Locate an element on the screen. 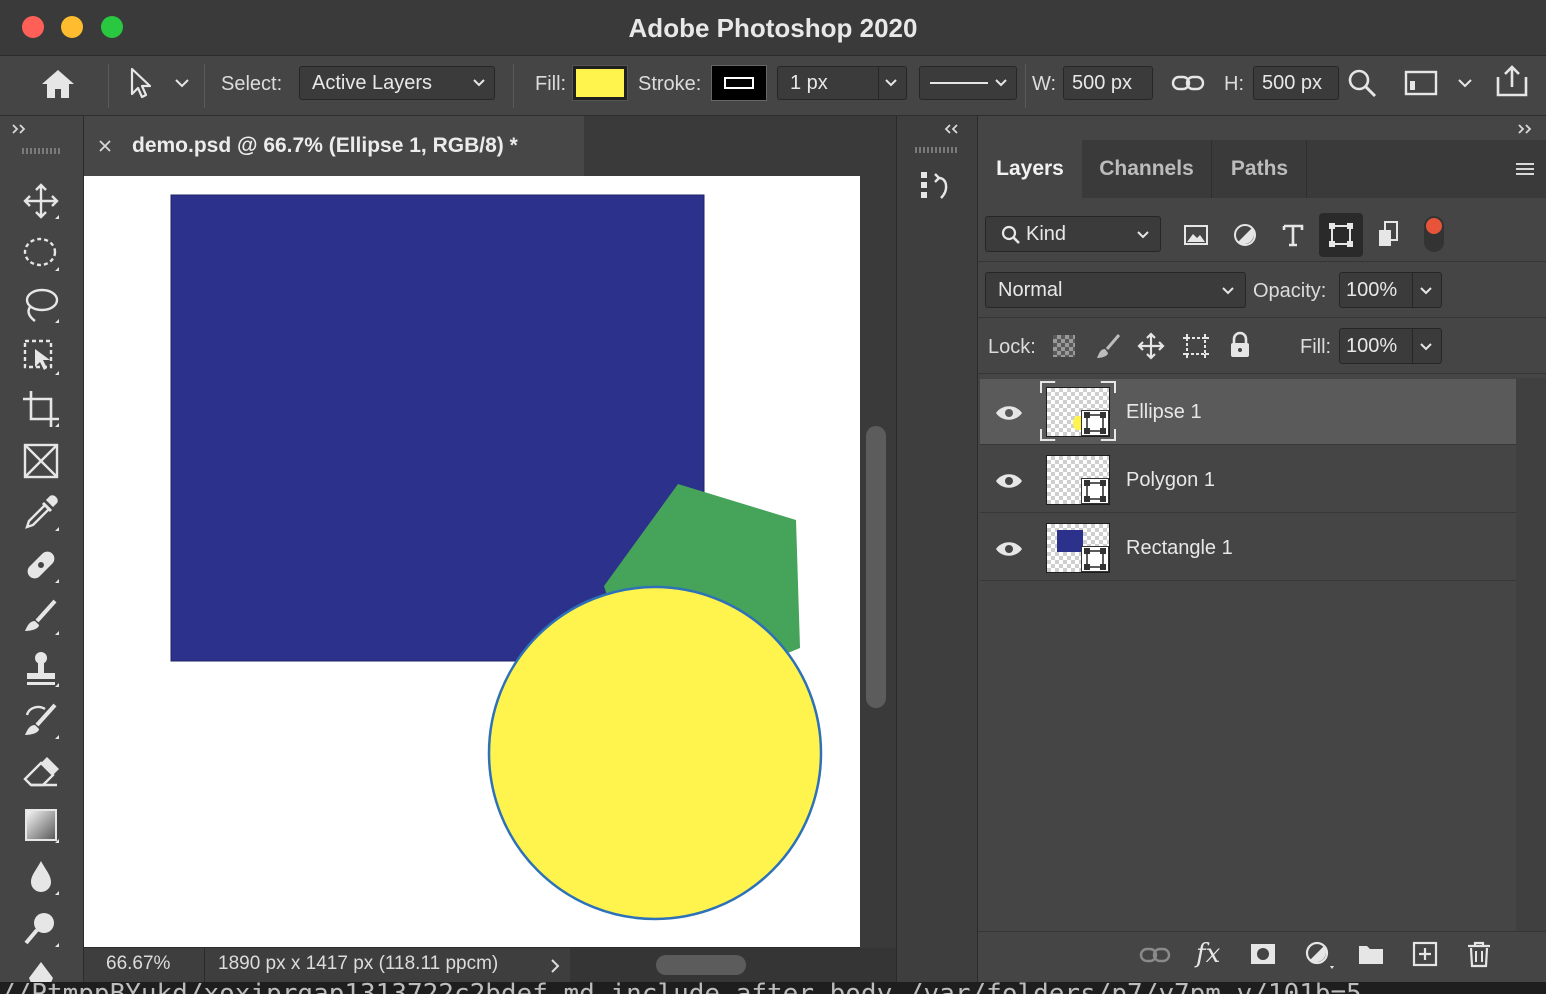 The height and width of the screenshot is (994, 1546). horizontal-scrollbar is located at coordinates (733, 965).